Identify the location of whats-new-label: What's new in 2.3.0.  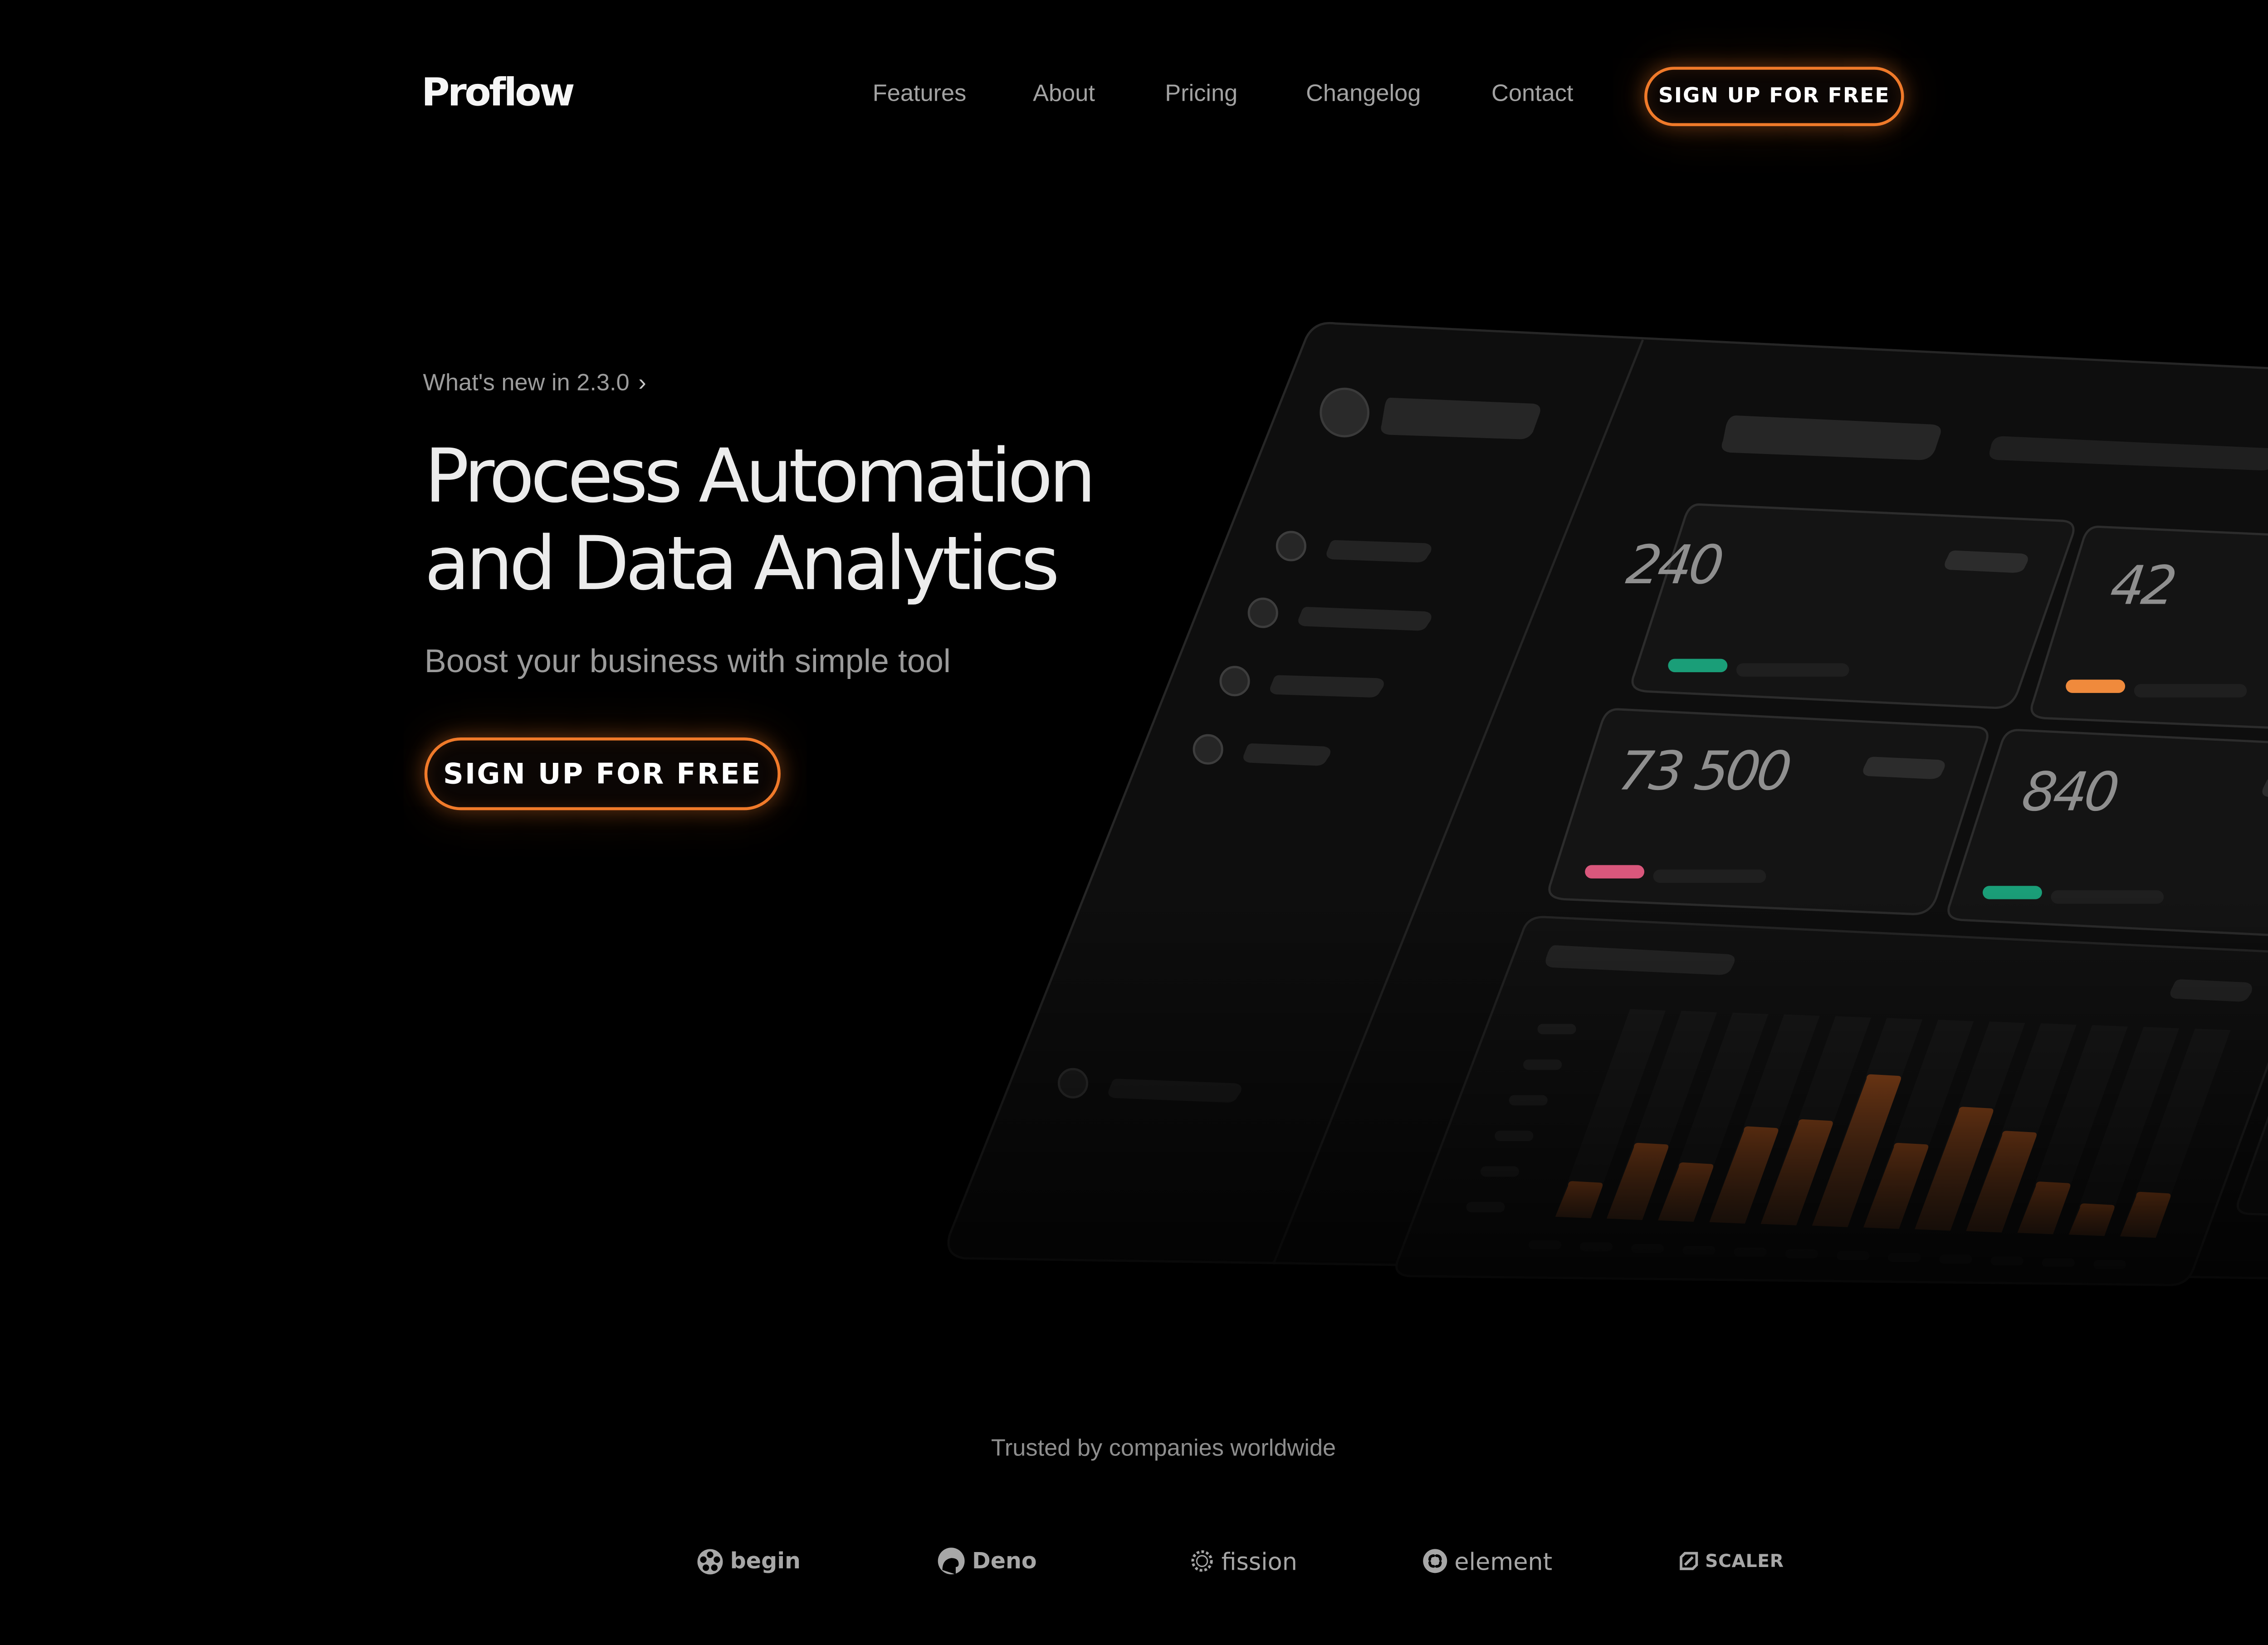
(526, 383).